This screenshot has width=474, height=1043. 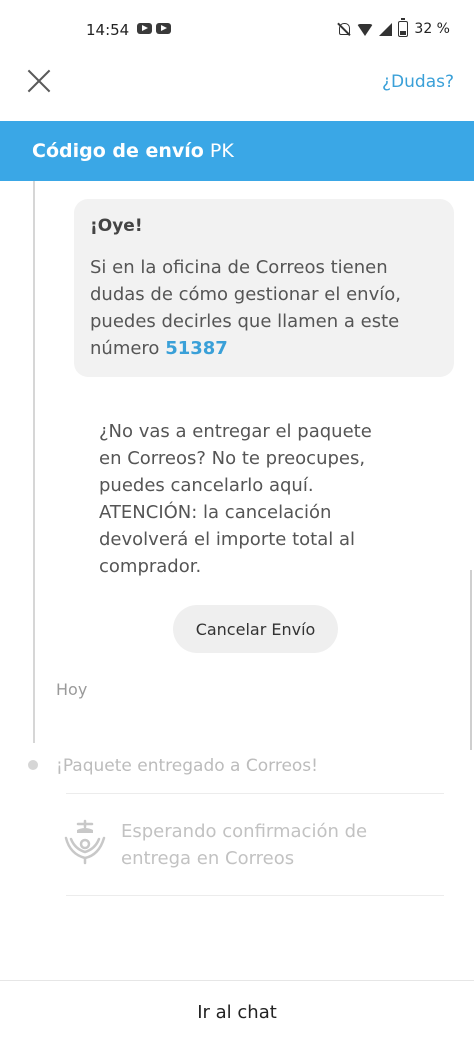 I want to click on status-bar: 14:54 32 %, so click(x=237, y=30).